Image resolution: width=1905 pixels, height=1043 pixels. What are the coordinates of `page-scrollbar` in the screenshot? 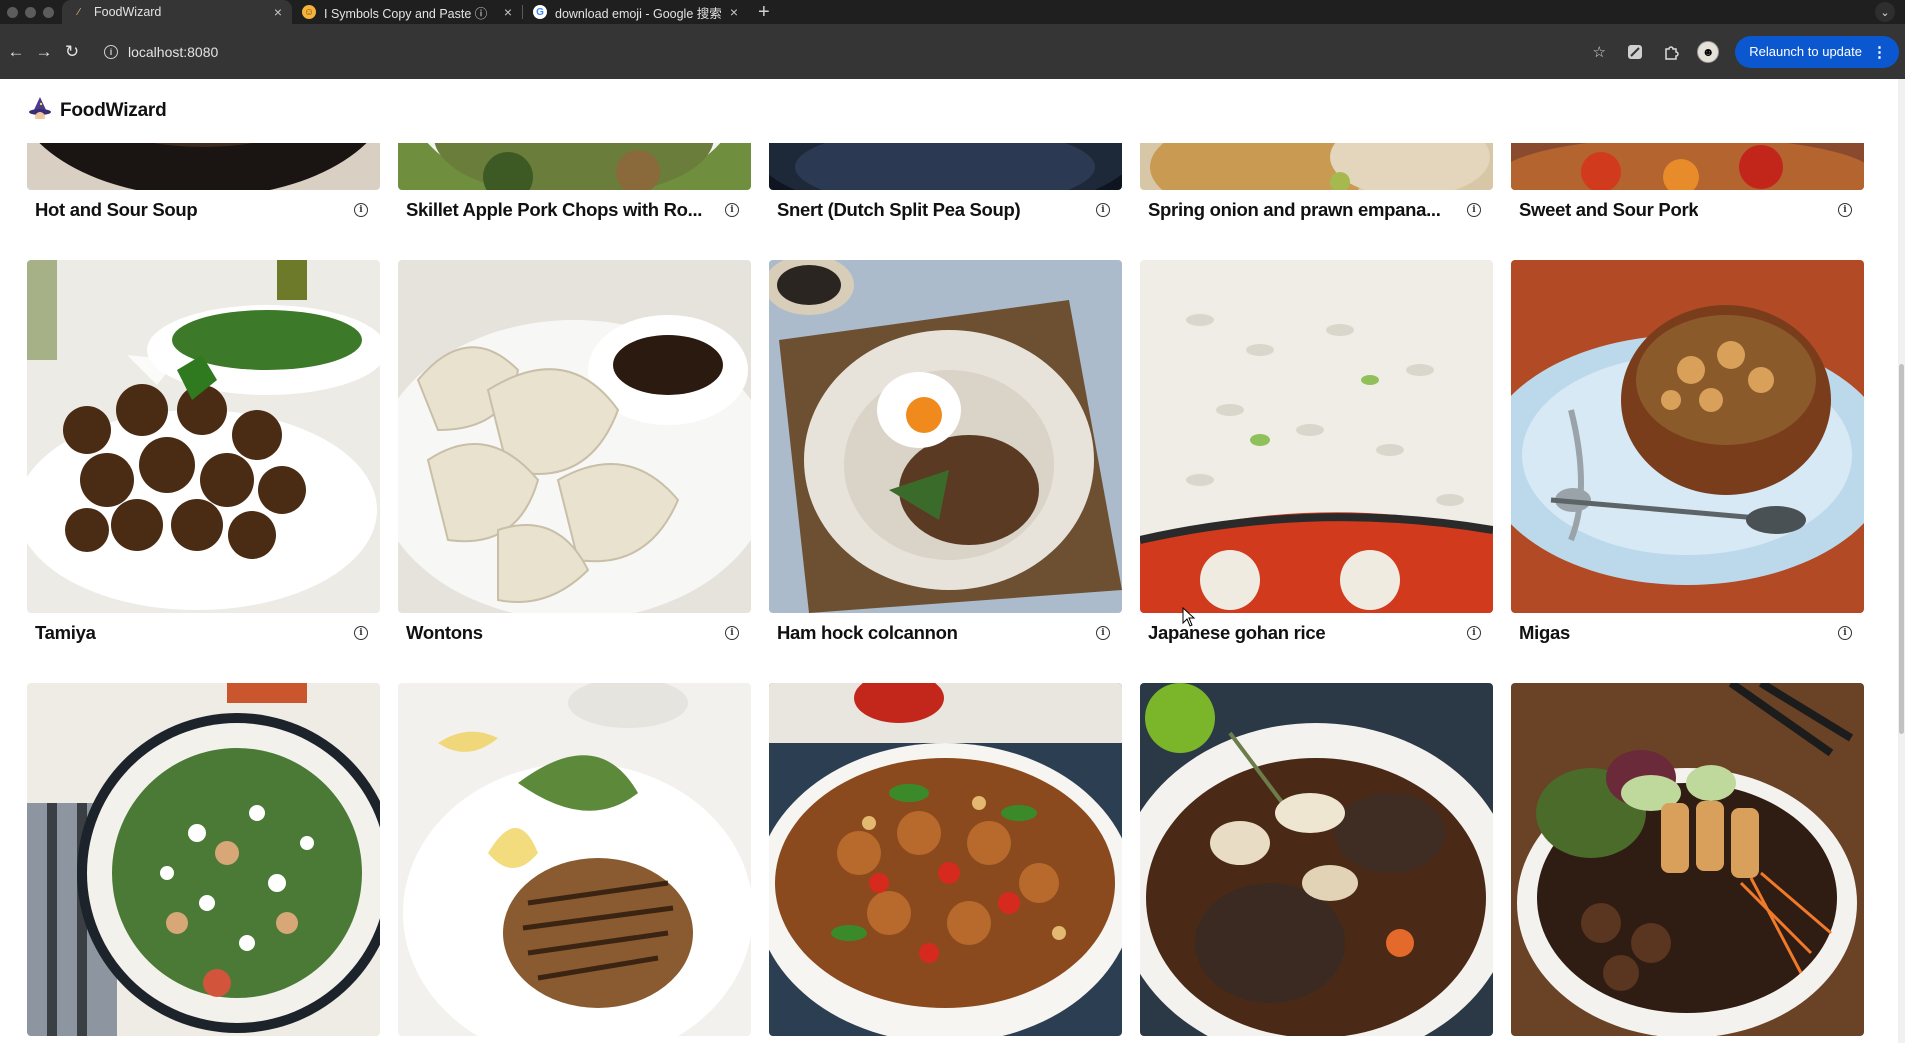 It's located at (1901, 561).